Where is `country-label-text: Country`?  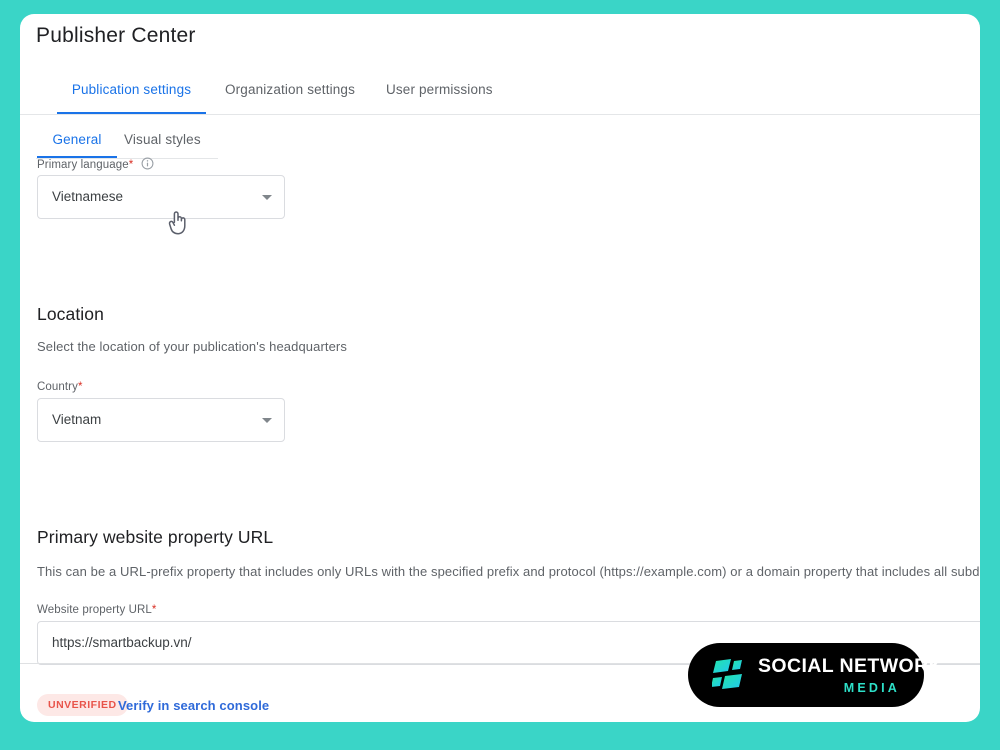
country-label-text: Country is located at coordinates (57, 387).